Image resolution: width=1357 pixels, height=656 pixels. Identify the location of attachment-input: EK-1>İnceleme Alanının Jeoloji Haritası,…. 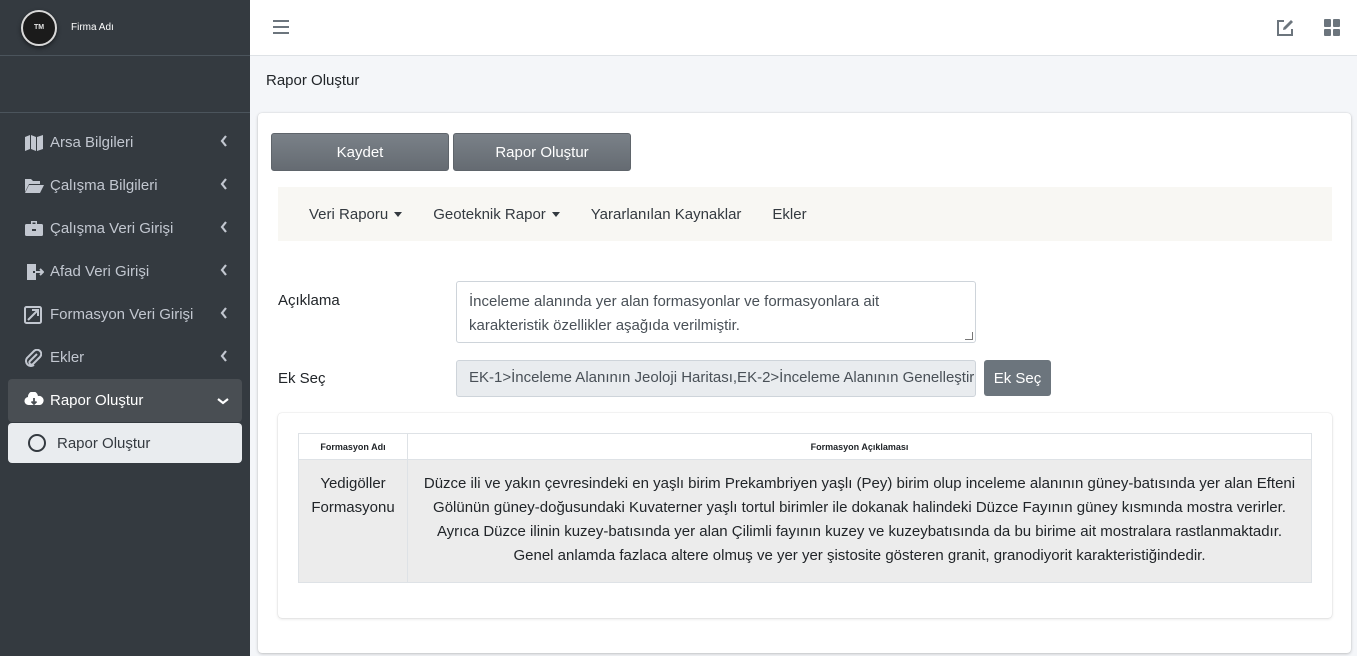
(716, 378).